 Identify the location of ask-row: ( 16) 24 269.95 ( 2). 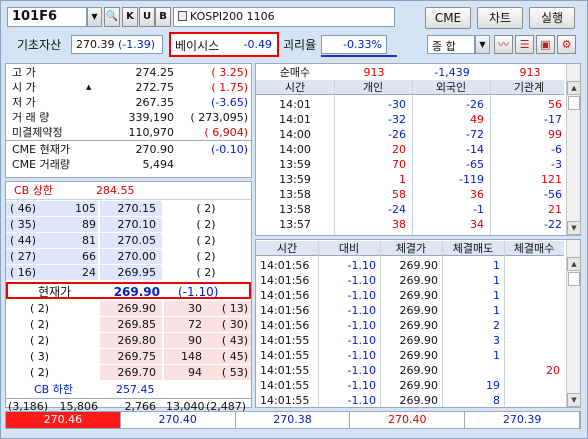
(128, 272).